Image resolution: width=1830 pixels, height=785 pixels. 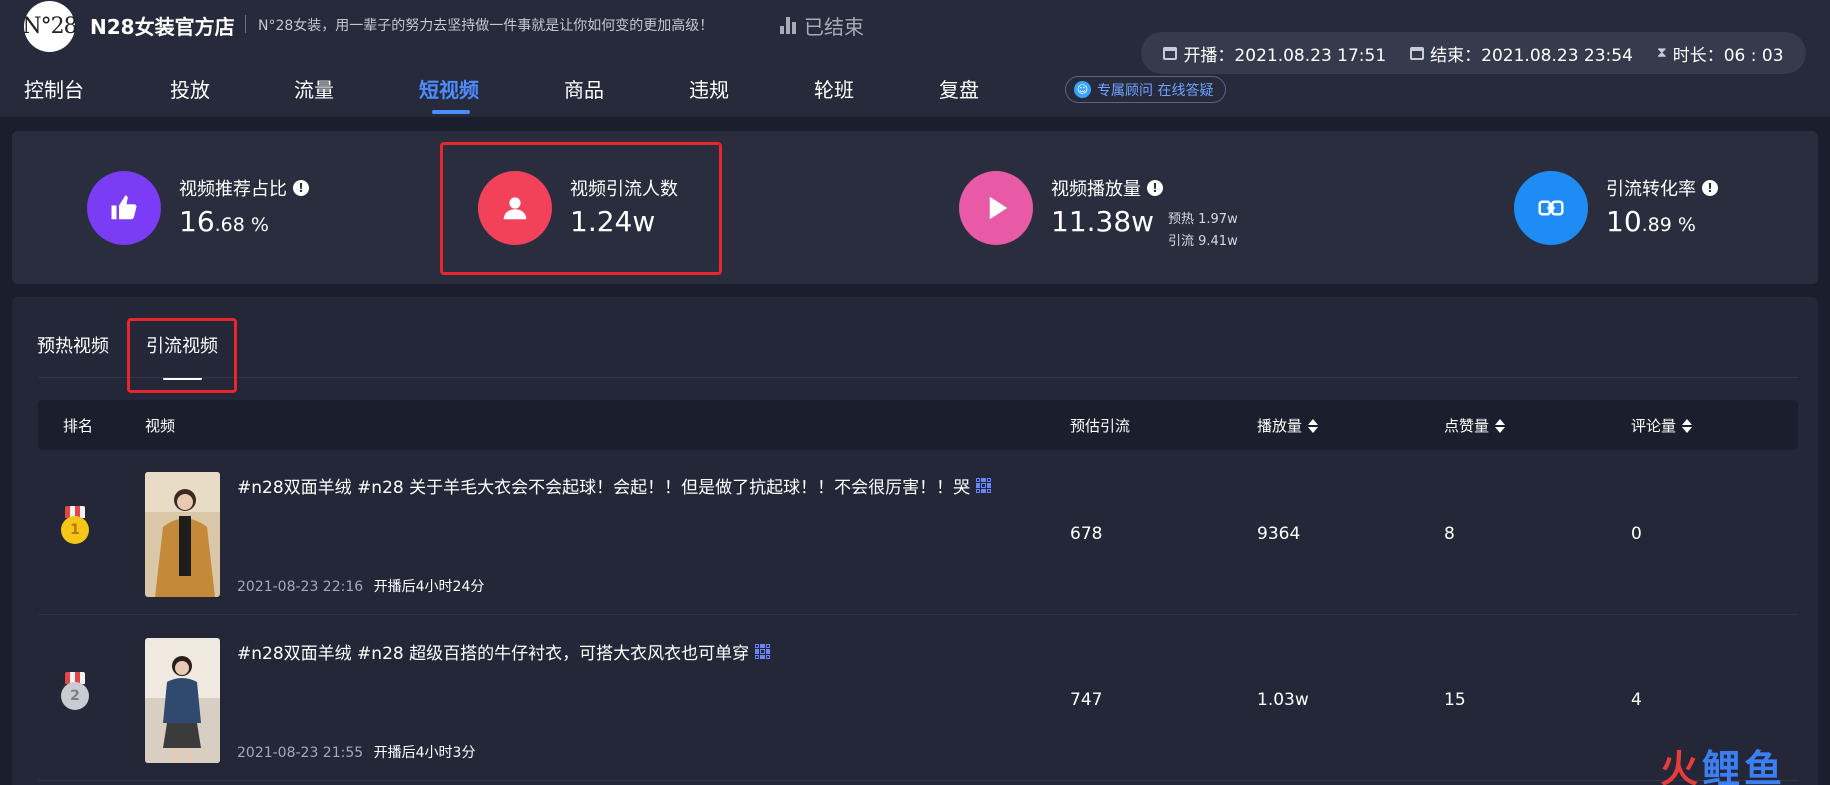 I want to click on stat-label: 引流转化率, so click(x=1651, y=189).